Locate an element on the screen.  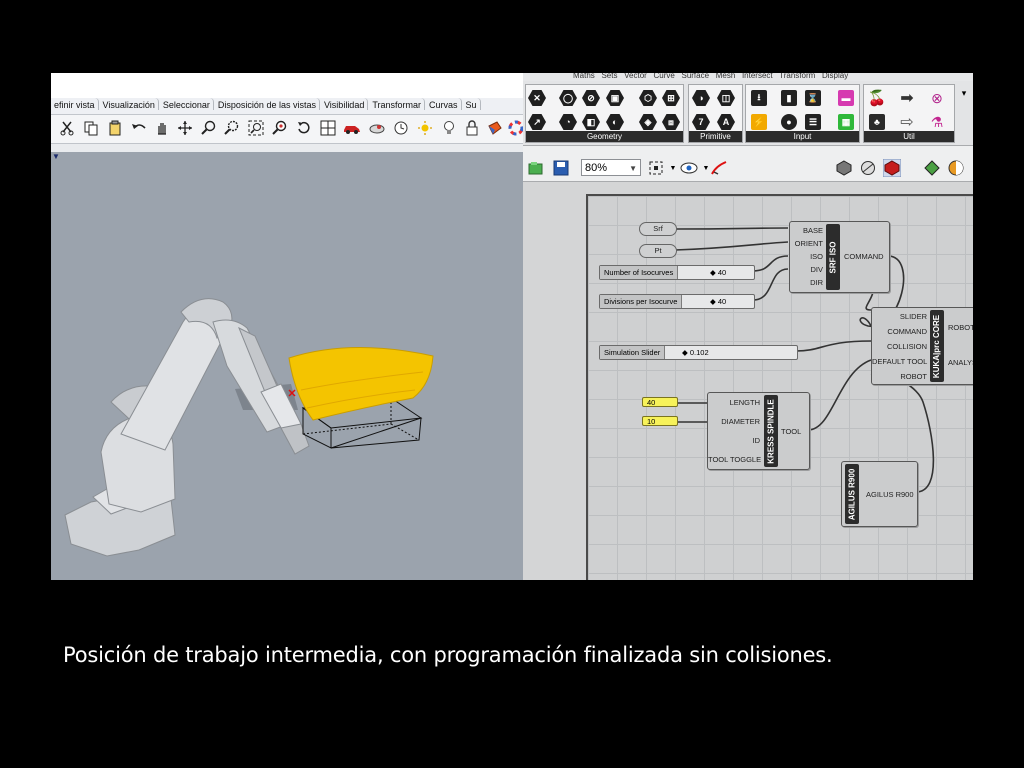
ribbon-expand-icon: ▾ is located at coordinates (964, 93).